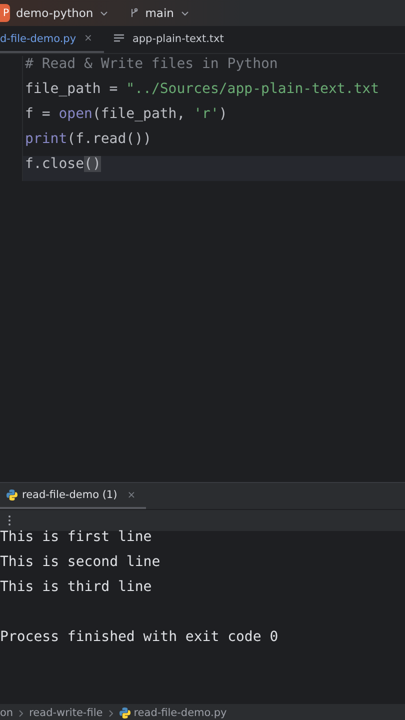 The width and height of the screenshot is (405, 720). I want to click on breadcrumb: read-file-demo.py, so click(172, 713).